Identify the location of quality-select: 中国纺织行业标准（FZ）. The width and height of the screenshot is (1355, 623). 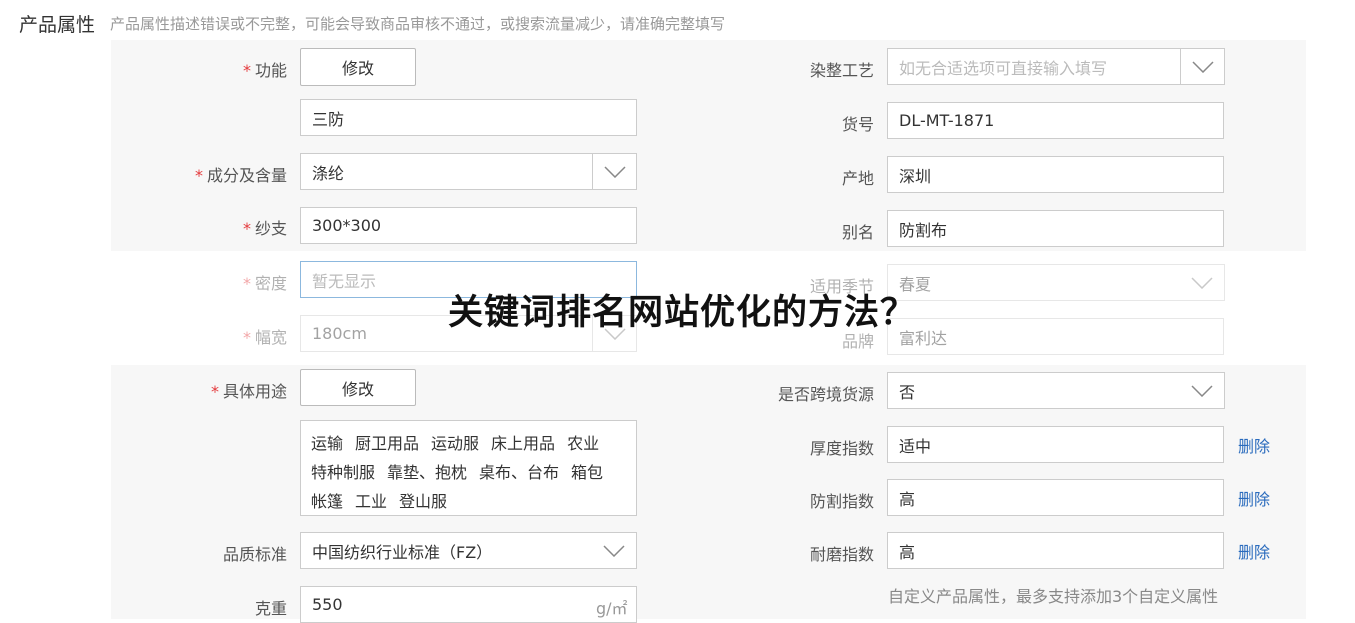
(468, 550).